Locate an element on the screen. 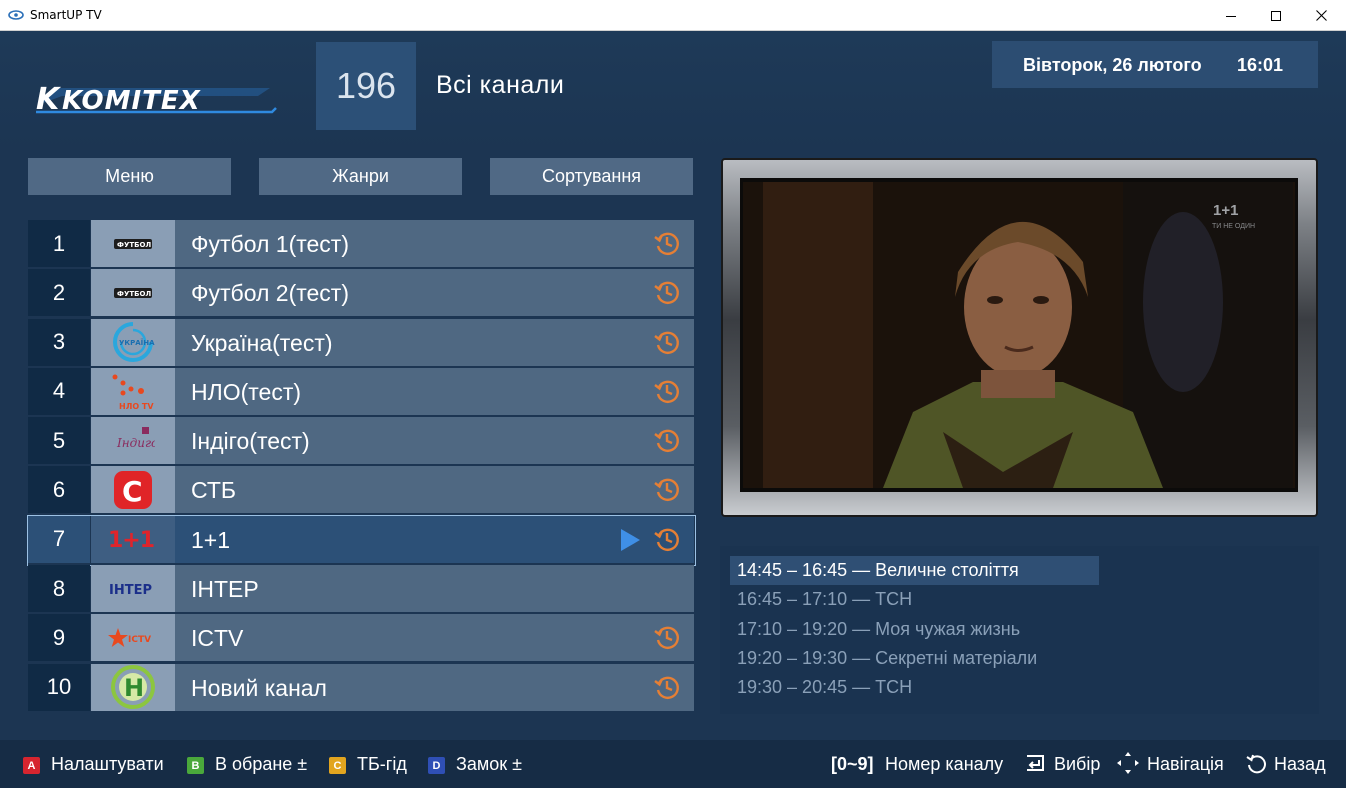 This screenshot has height=788, width=1346. sort-button: Сортування is located at coordinates (591, 176).